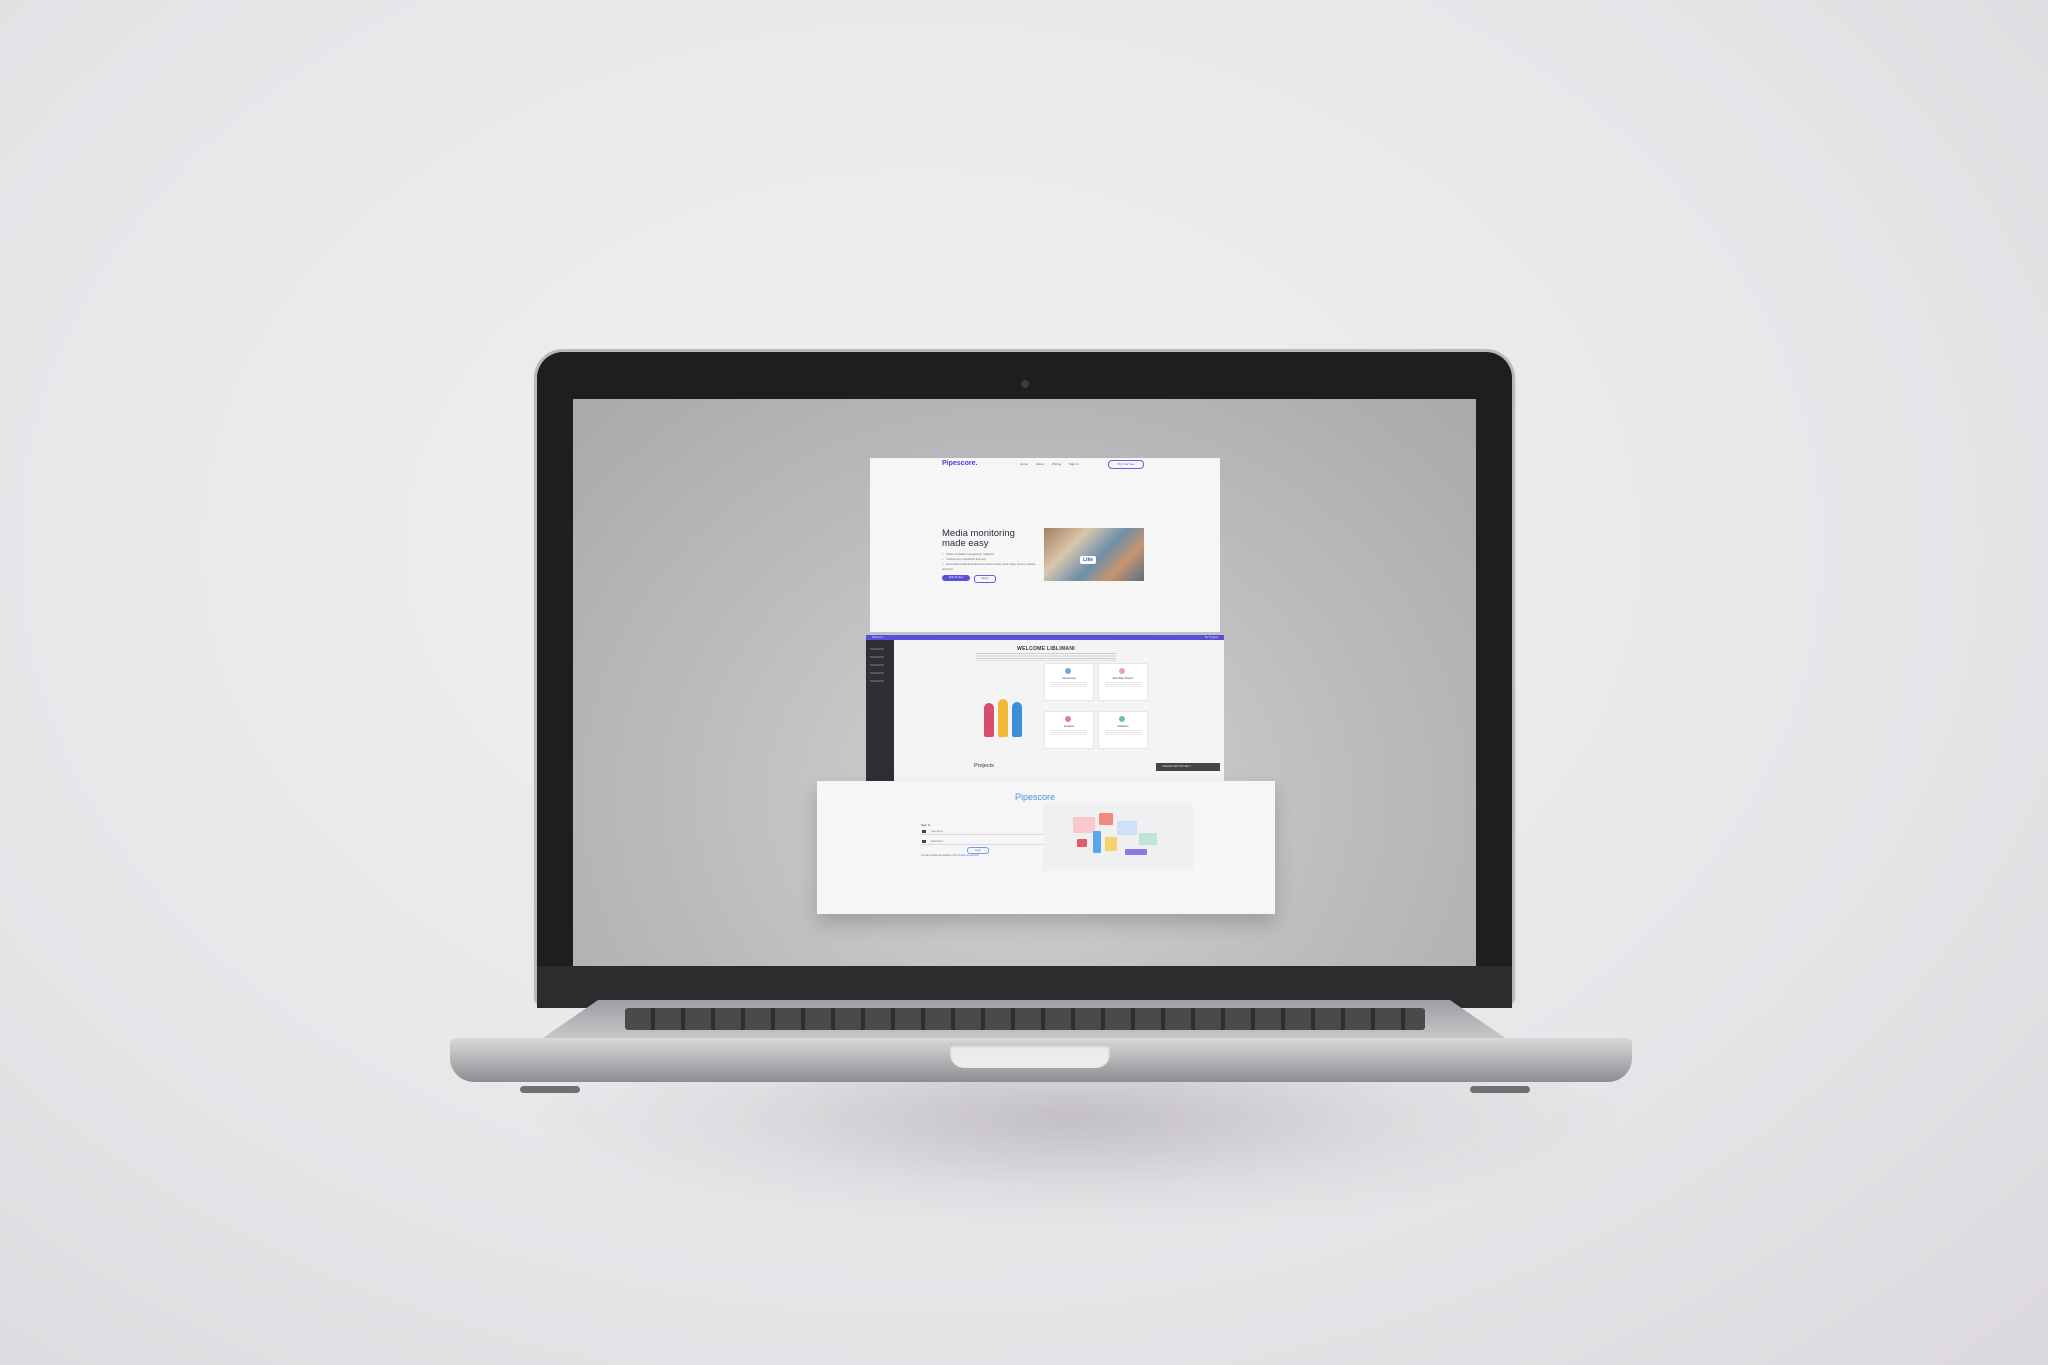  Describe the element at coordinates (1049, 464) in the screenshot. I see `landing-nav-links: Home About Pricing Sign In` at that location.